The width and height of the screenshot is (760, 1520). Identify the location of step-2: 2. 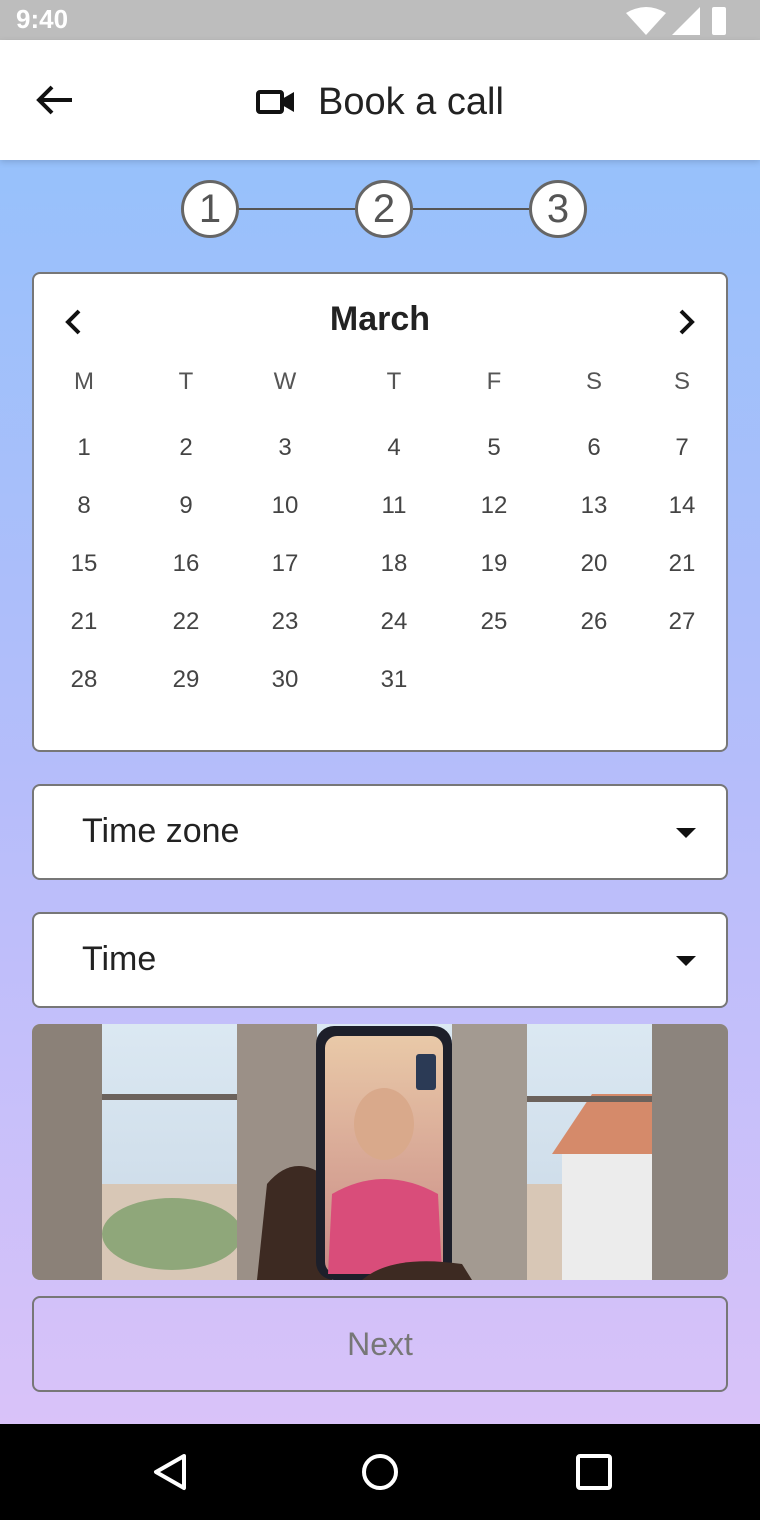
(384, 209).